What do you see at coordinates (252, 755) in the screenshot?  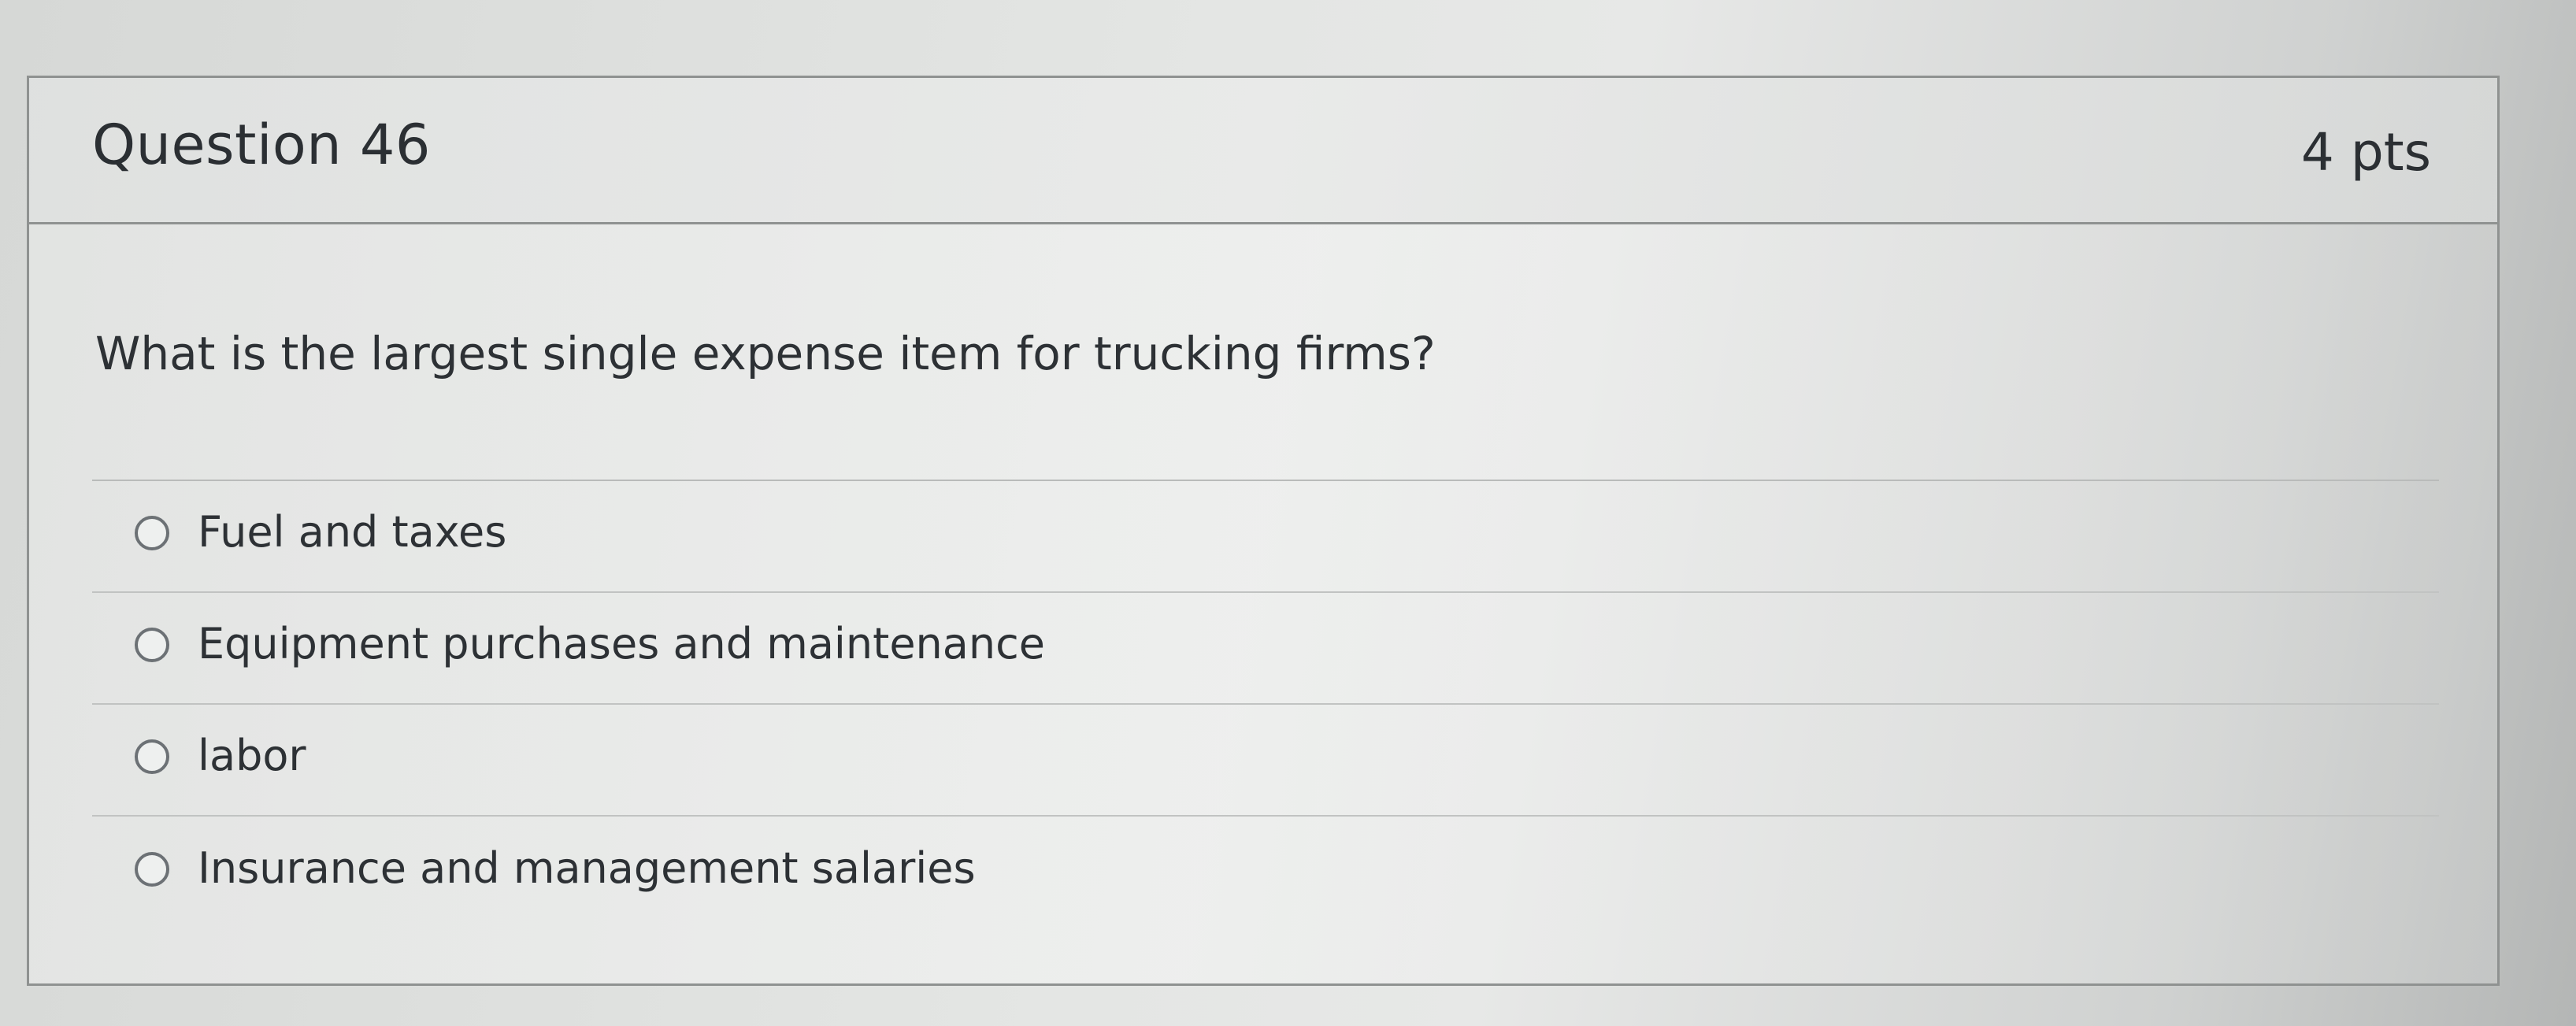 I see `answer-label: labor` at bounding box center [252, 755].